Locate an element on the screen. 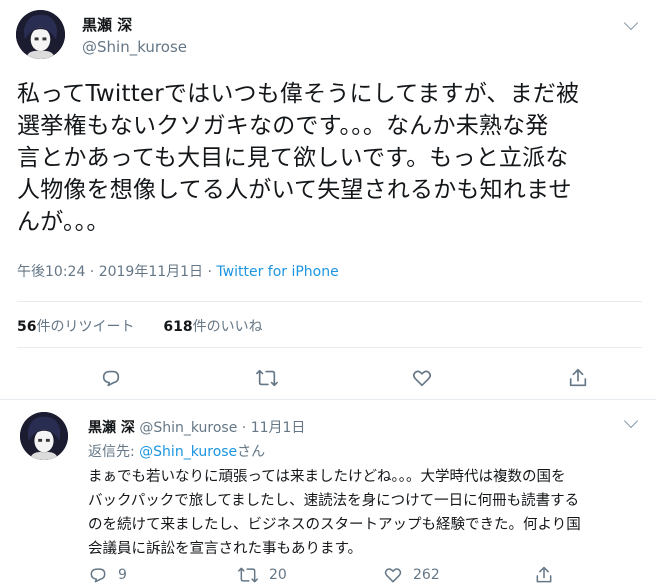 Image resolution: width=656 pixels, height=588 pixels. share-button is located at coordinates (578, 378).